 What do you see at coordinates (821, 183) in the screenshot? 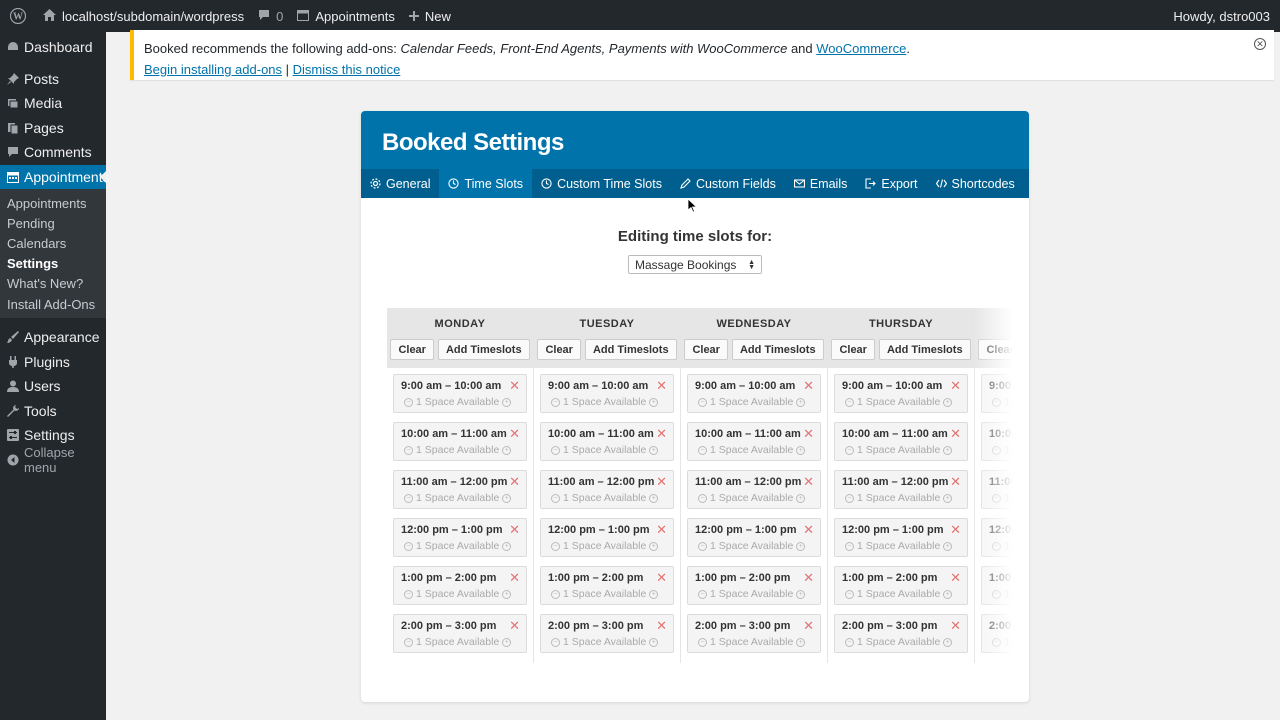
I see `tab-emails: Emails` at bounding box center [821, 183].